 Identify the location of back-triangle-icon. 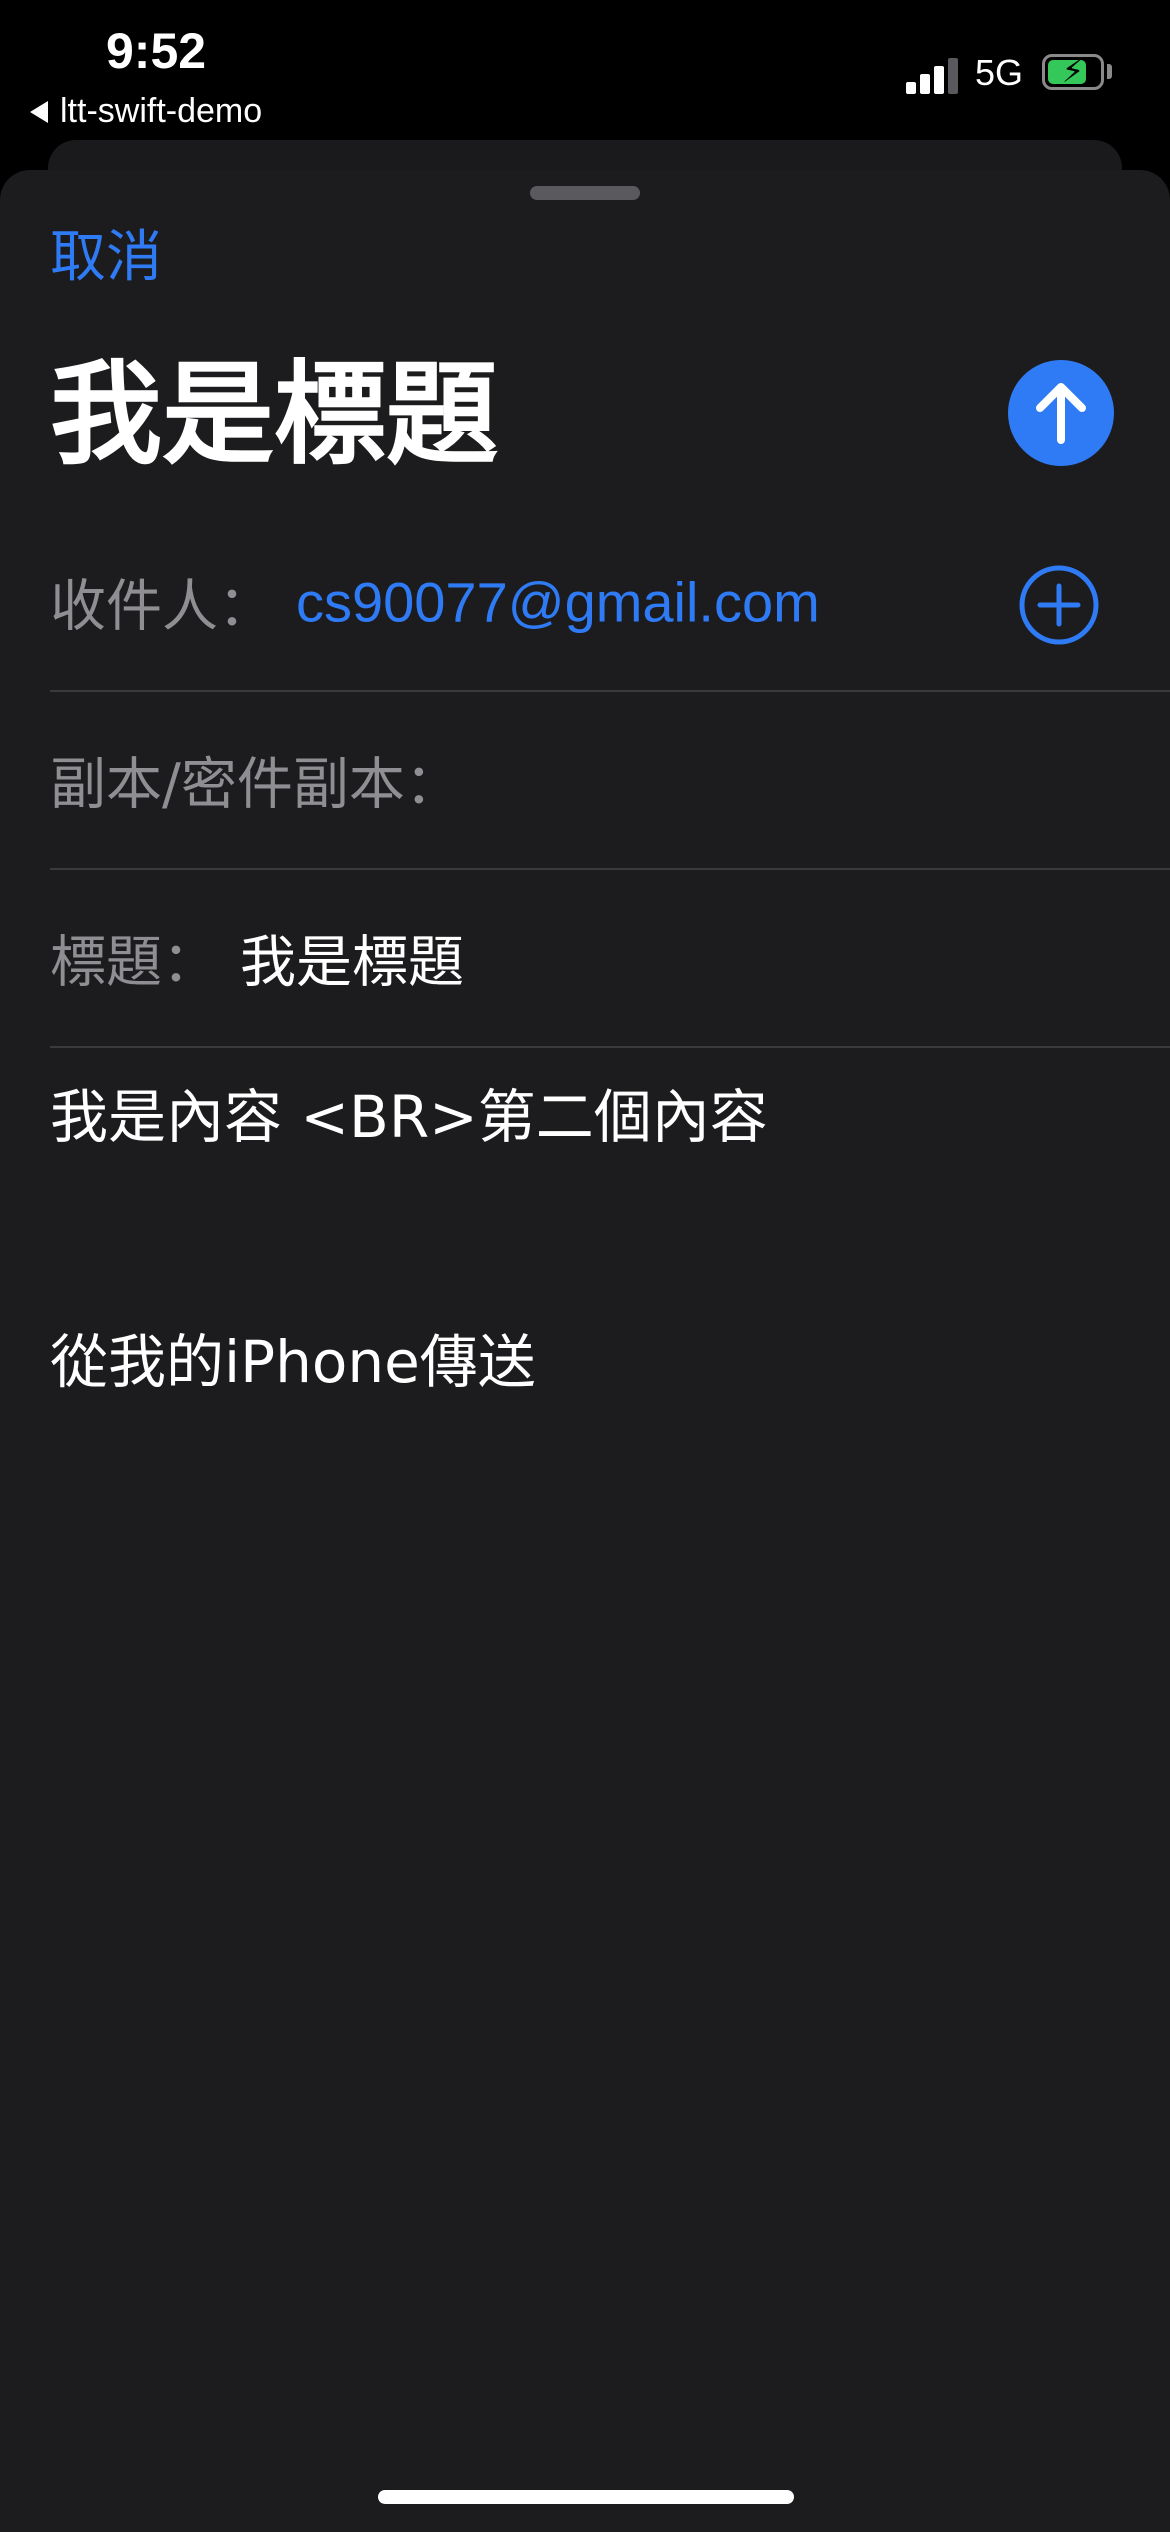
(39, 111).